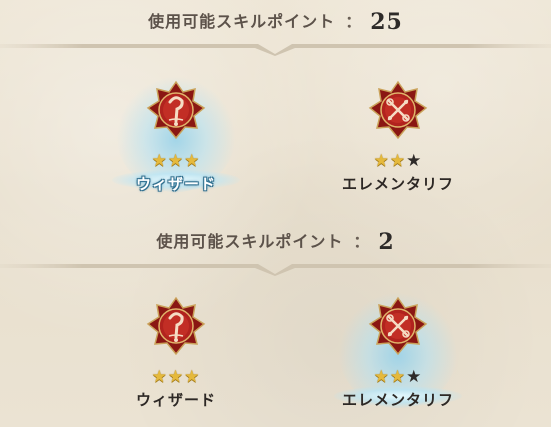 This screenshot has height=427, width=551. I want to click on skill-points-value: 25, so click(386, 22).